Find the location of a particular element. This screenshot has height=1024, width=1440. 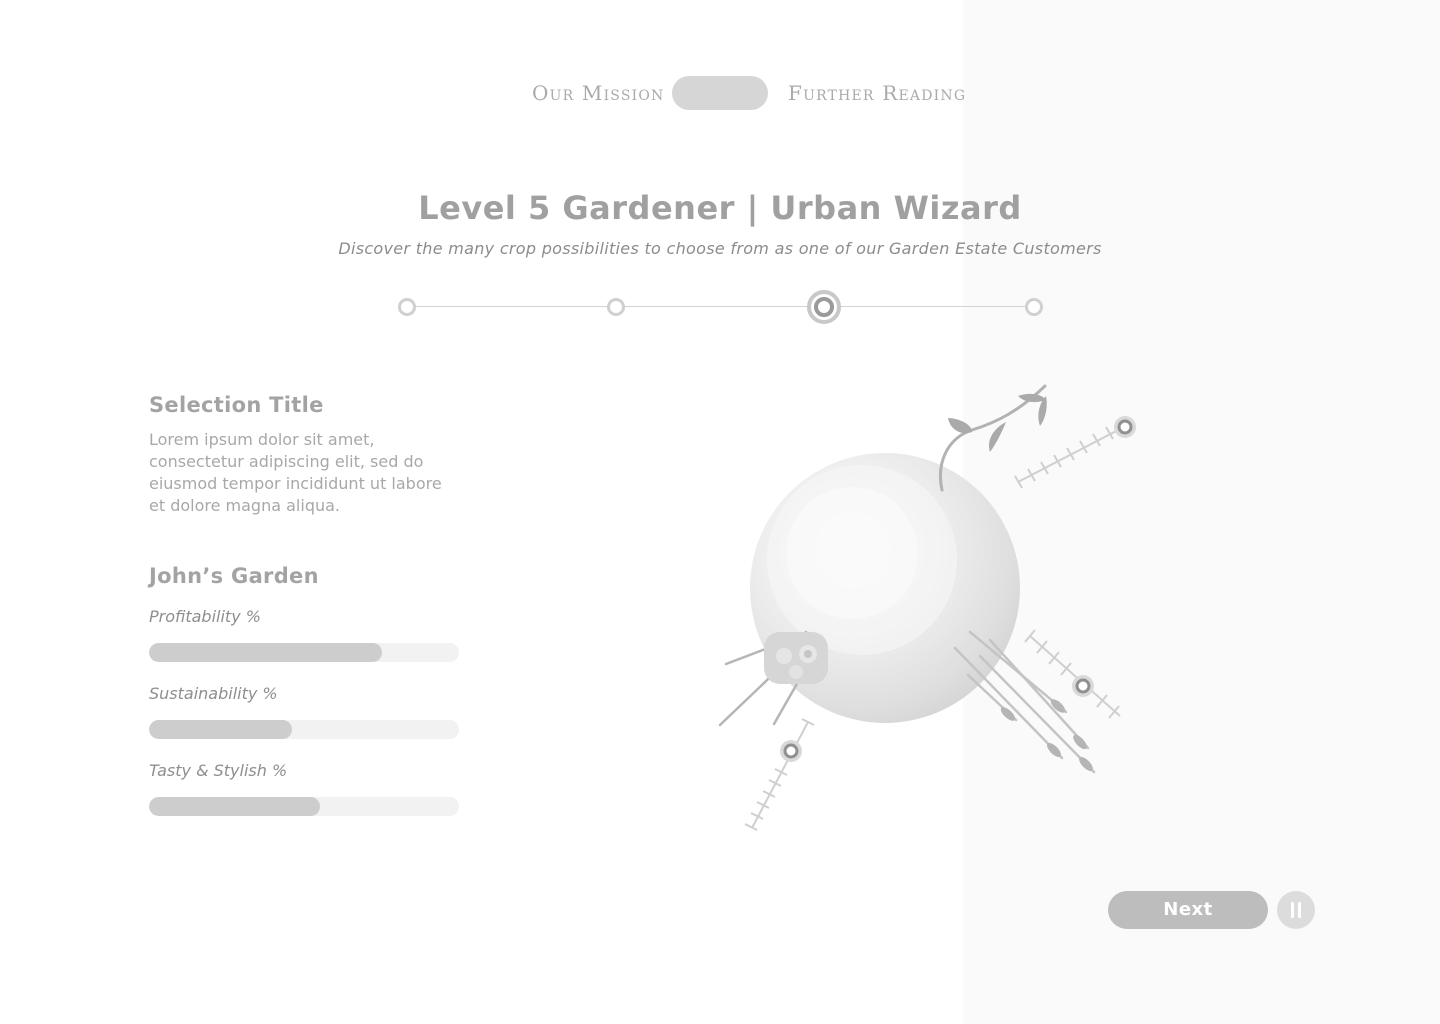

tasty-stylish-bar-fill is located at coordinates (234, 806).